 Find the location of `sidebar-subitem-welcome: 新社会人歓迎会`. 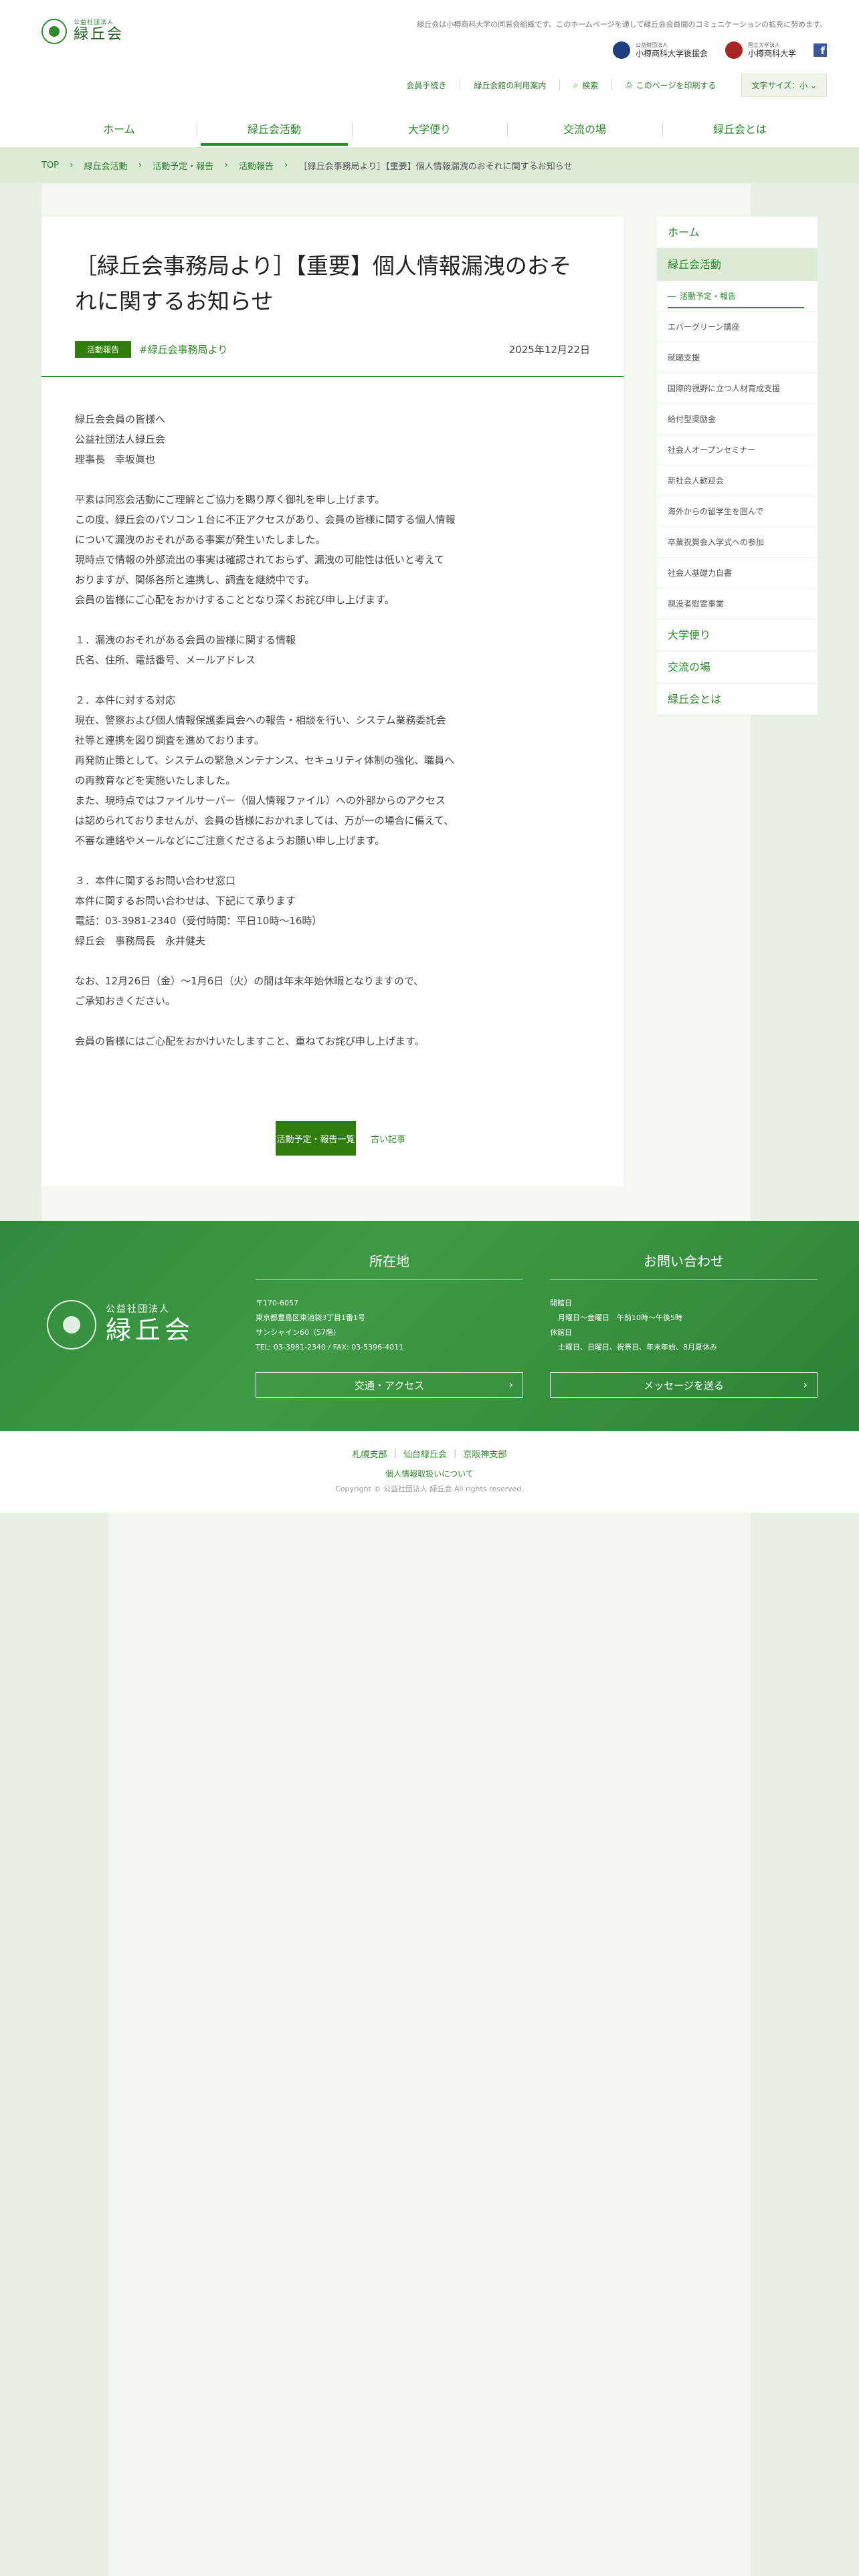

sidebar-subitem-welcome: 新社会人歓迎会 is located at coordinates (737, 480).